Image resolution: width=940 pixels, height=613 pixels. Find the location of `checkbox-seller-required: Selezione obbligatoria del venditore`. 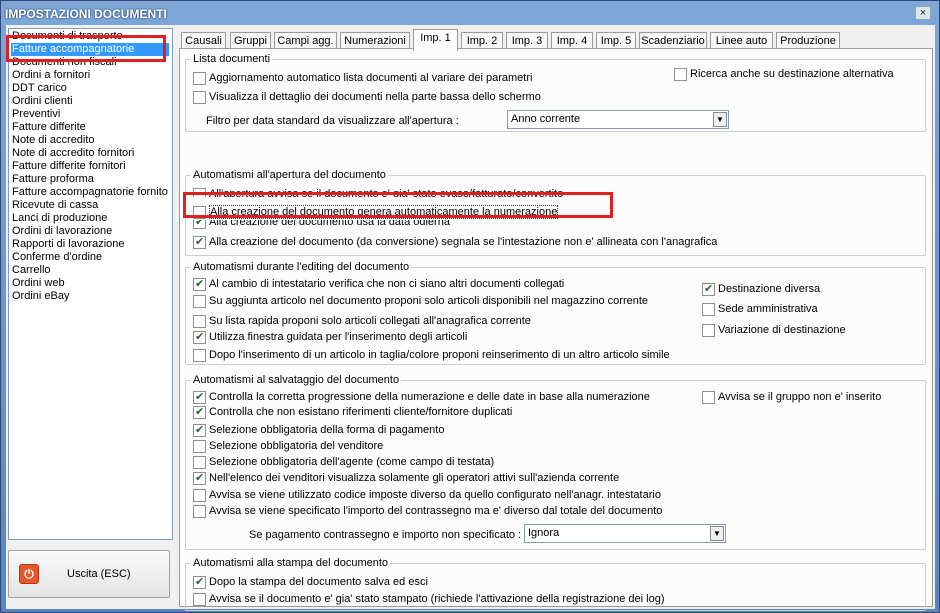

checkbox-seller-required: Selezione obbligatoria del venditore is located at coordinates (288, 447).